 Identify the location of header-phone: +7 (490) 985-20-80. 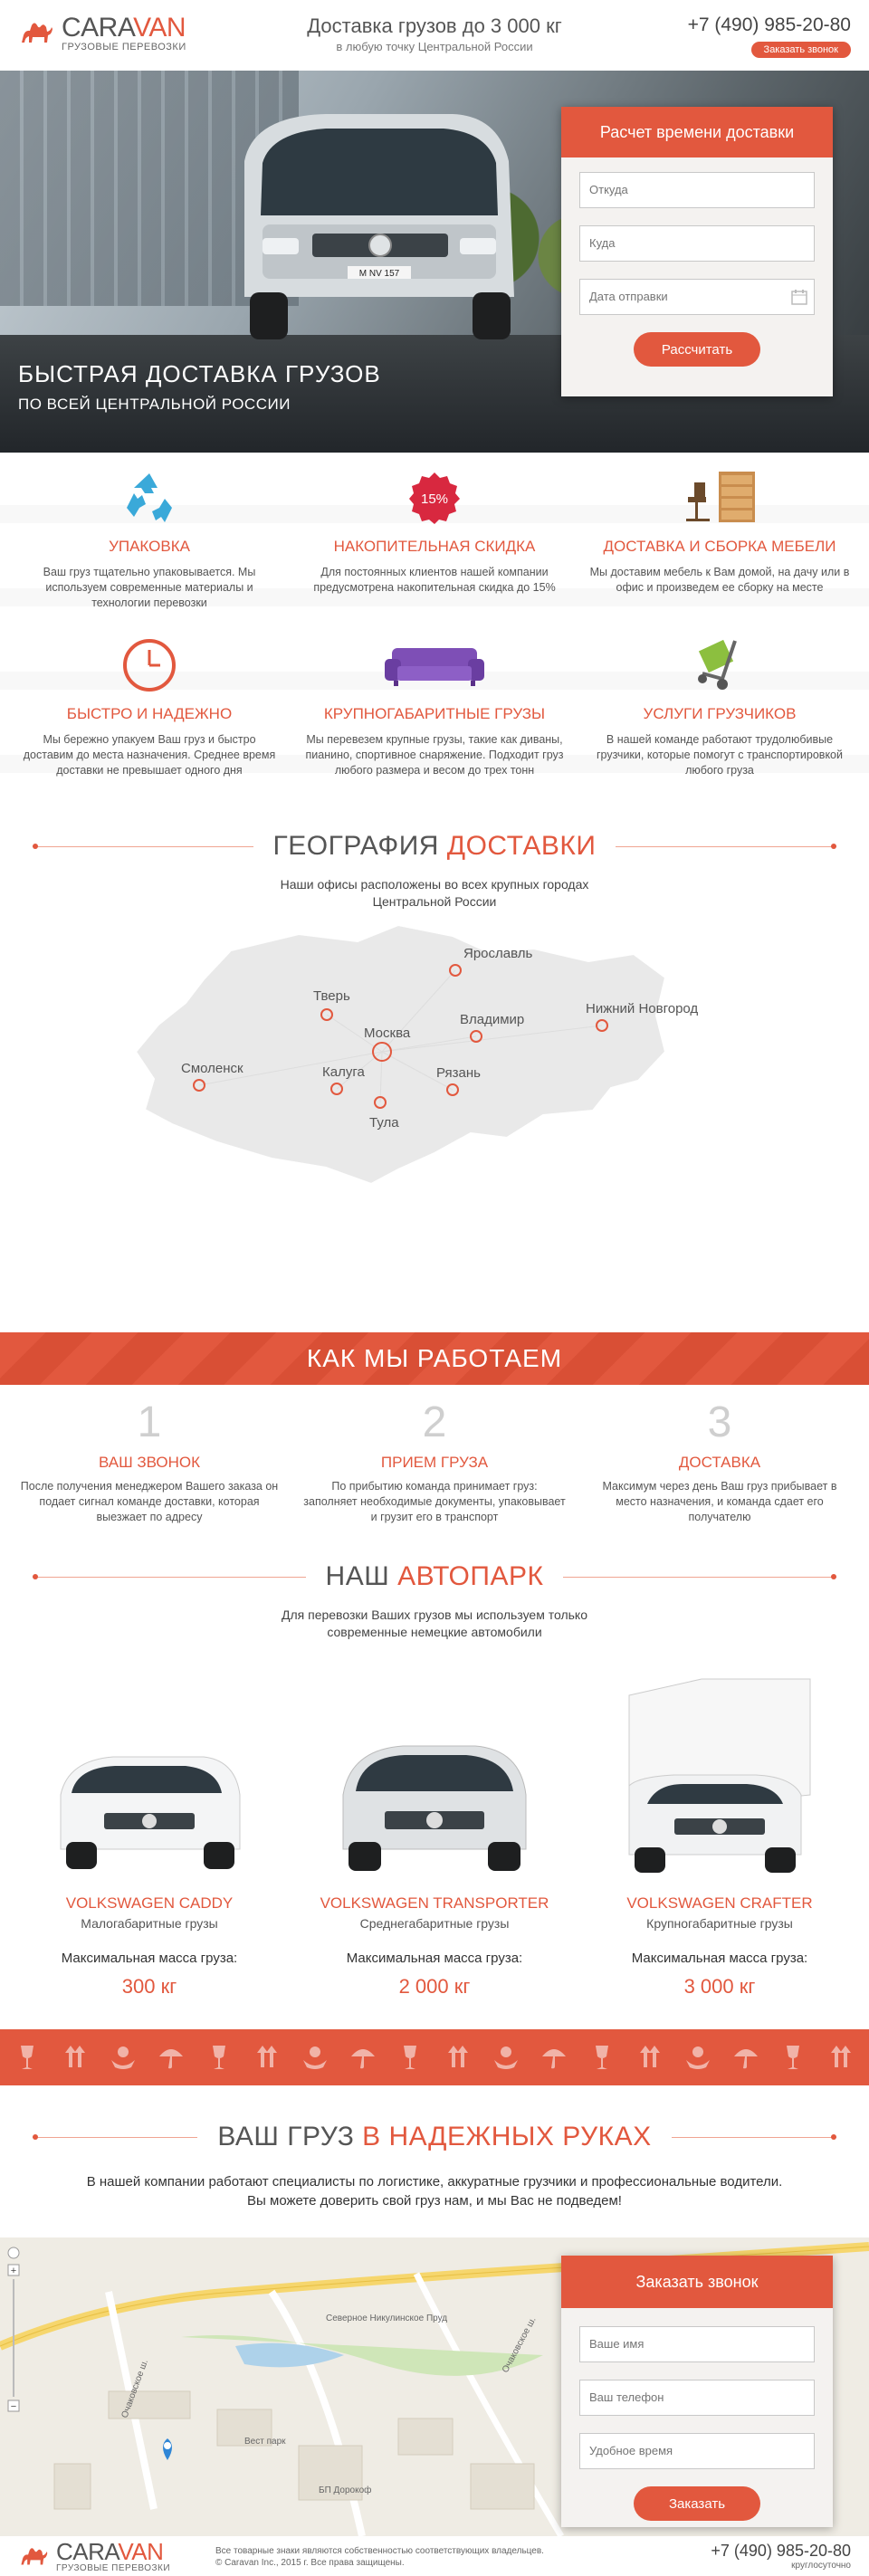
(769, 25).